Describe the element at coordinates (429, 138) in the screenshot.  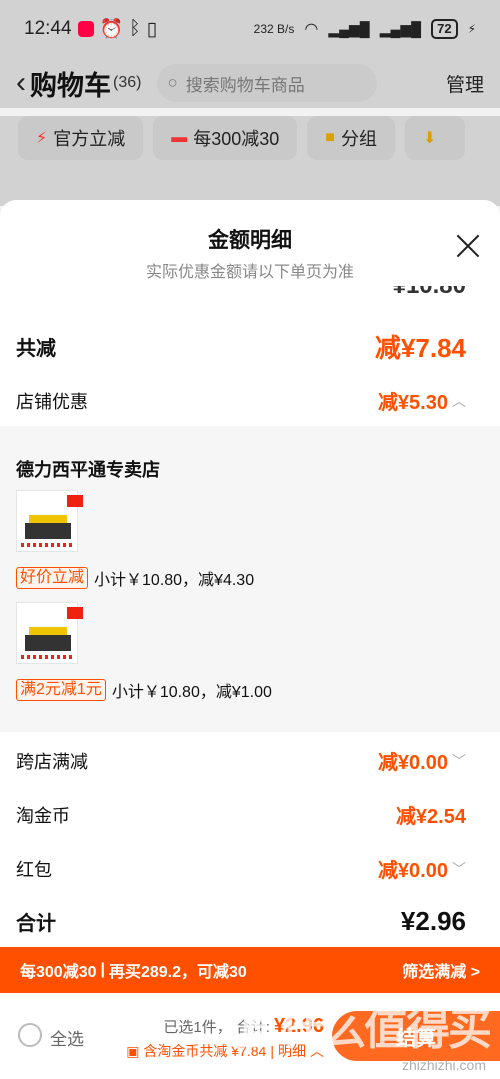
I see `down-arrow-icon: ⬇` at that location.